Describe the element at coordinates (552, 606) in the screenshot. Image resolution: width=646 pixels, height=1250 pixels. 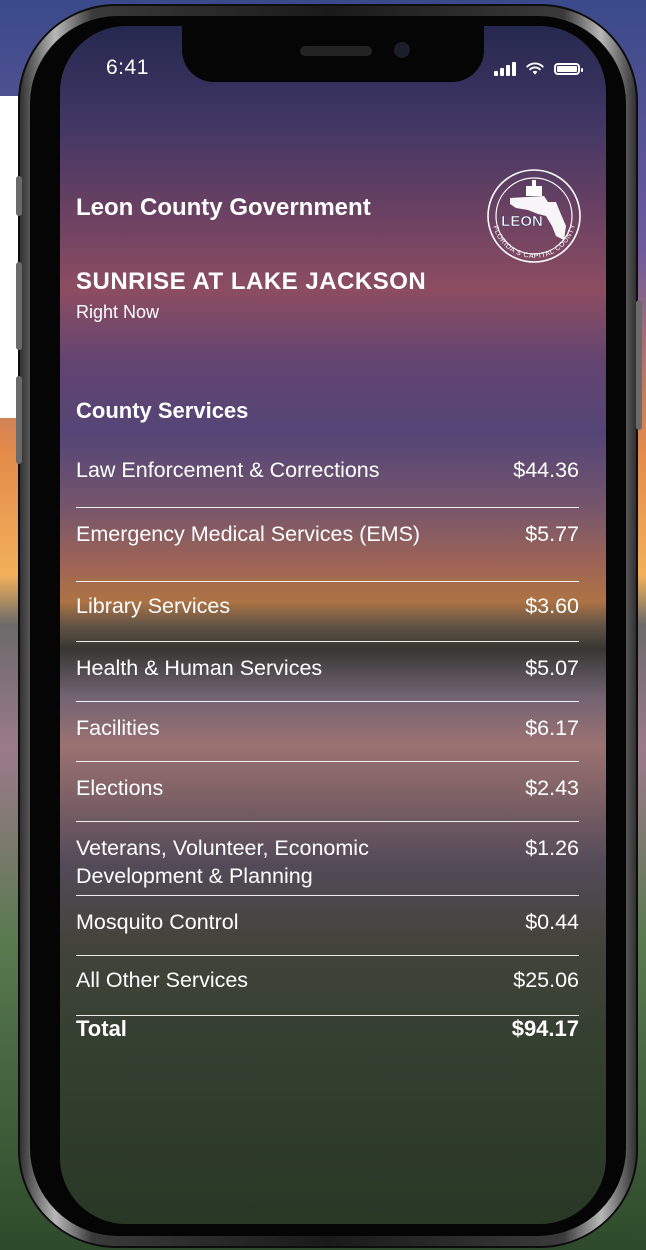
I see `service-amount: $3.60` at that location.